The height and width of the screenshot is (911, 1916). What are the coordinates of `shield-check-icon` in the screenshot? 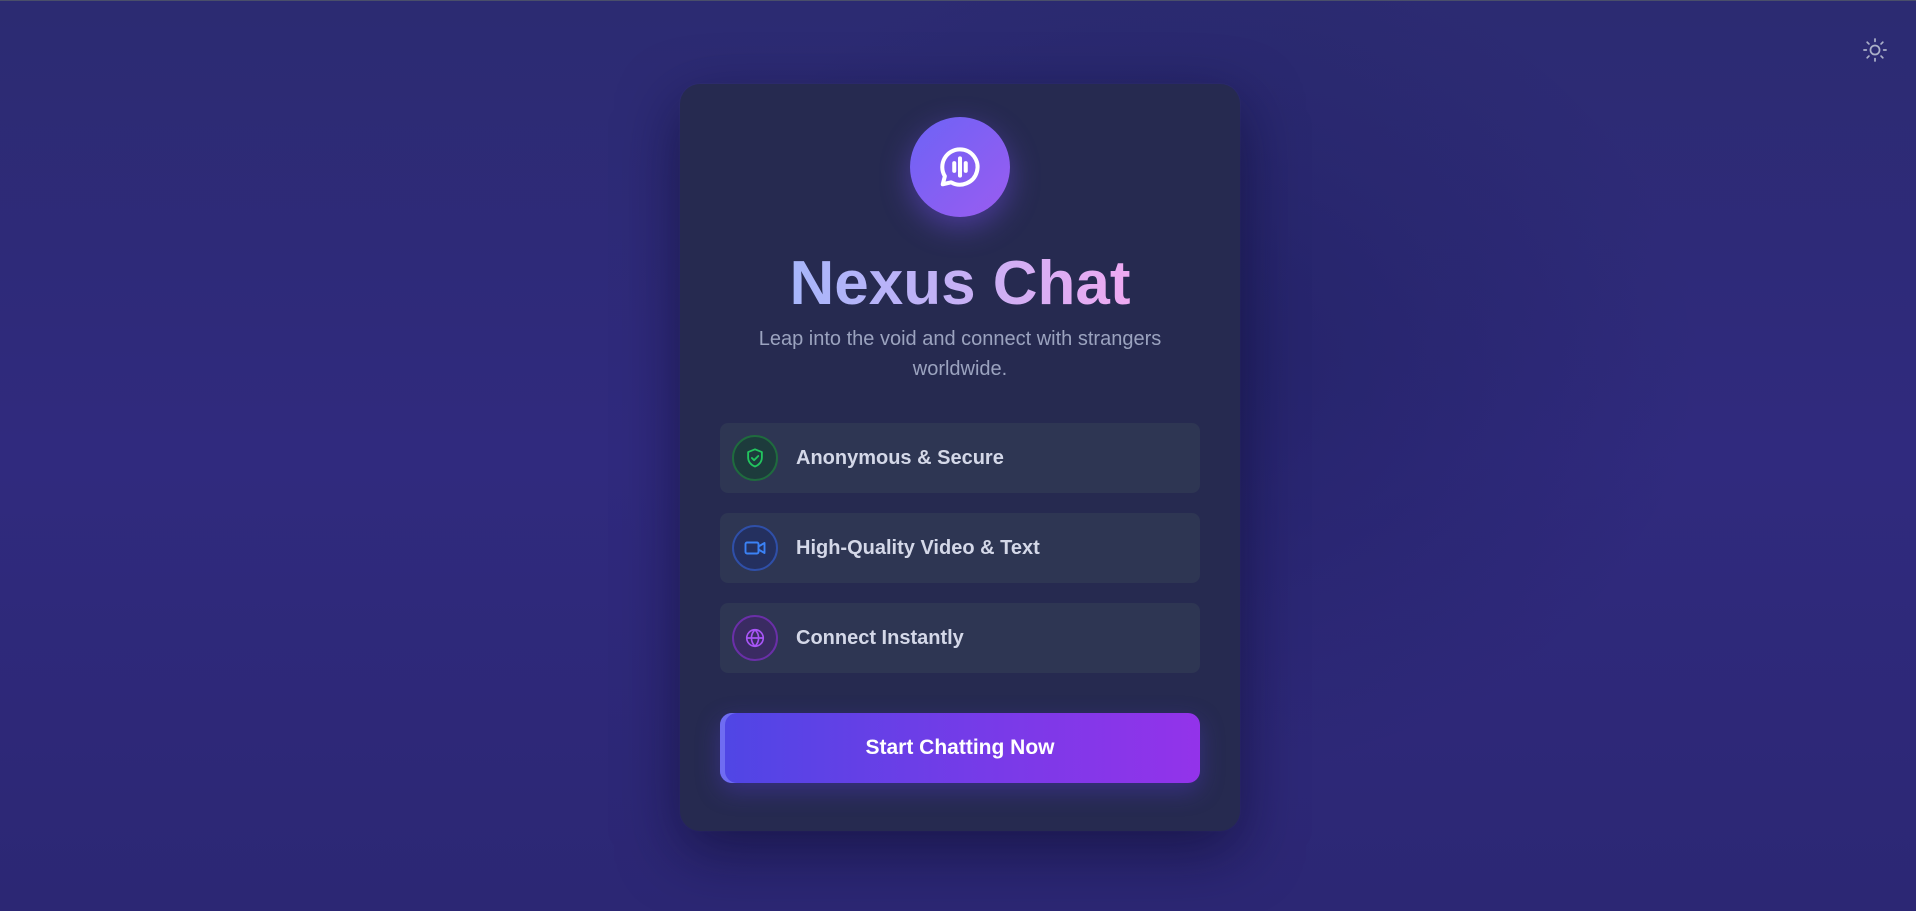 It's located at (755, 458).